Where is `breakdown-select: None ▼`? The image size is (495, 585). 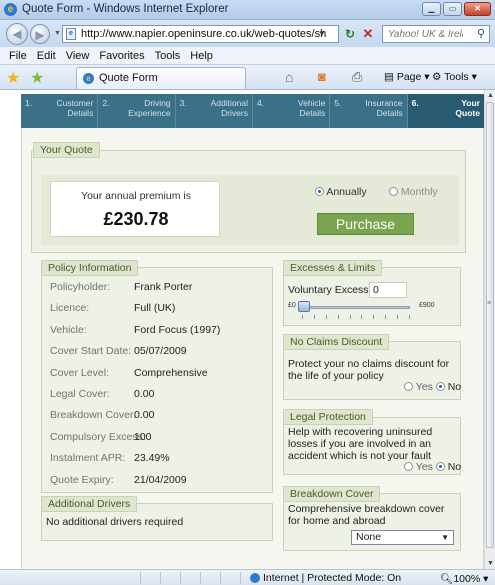
breakdown-select: None ▼ is located at coordinates (402, 537).